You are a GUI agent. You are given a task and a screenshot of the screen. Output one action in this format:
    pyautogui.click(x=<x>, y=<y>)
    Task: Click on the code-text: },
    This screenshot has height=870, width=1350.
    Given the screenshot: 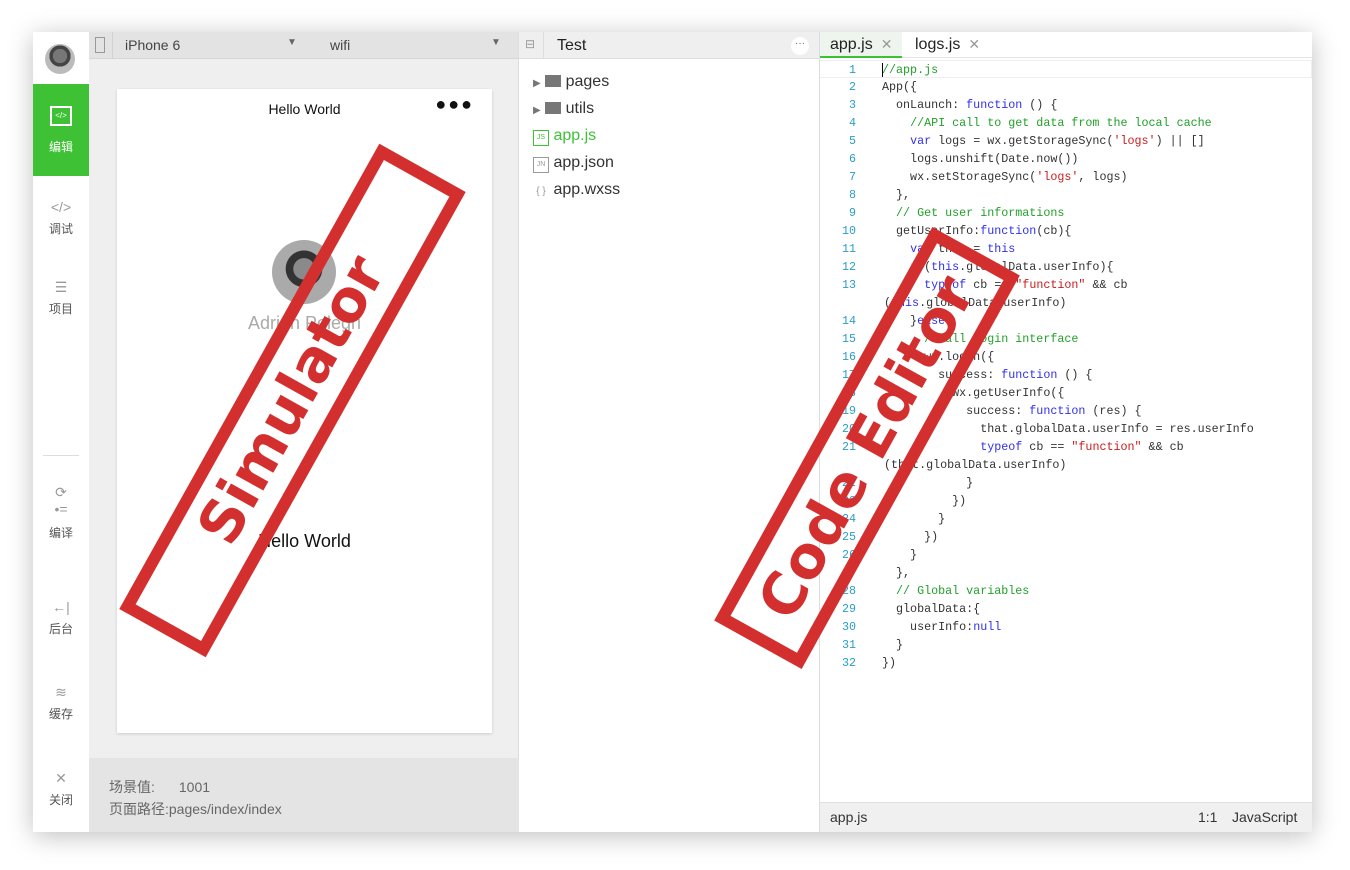 What is the action you would take?
    pyautogui.click(x=896, y=195)
    